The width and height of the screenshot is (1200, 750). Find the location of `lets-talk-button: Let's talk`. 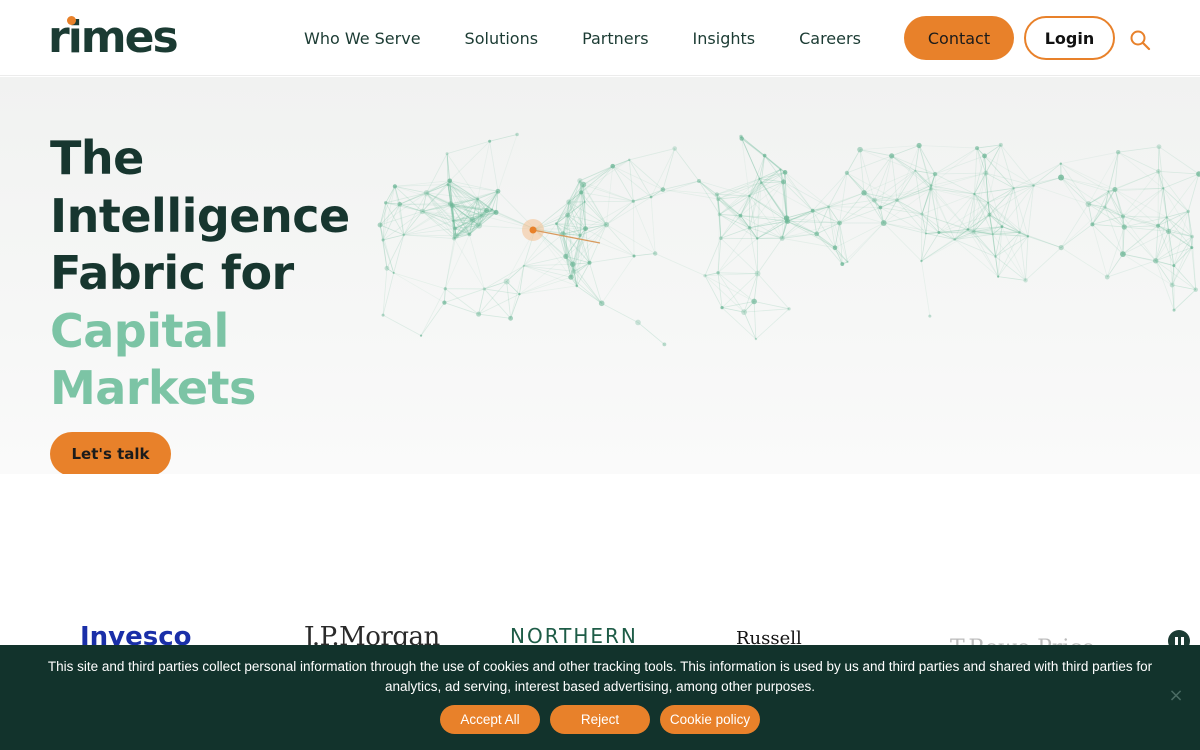

lets-talk-button: Let's talk is located at coordinates (110, 453).